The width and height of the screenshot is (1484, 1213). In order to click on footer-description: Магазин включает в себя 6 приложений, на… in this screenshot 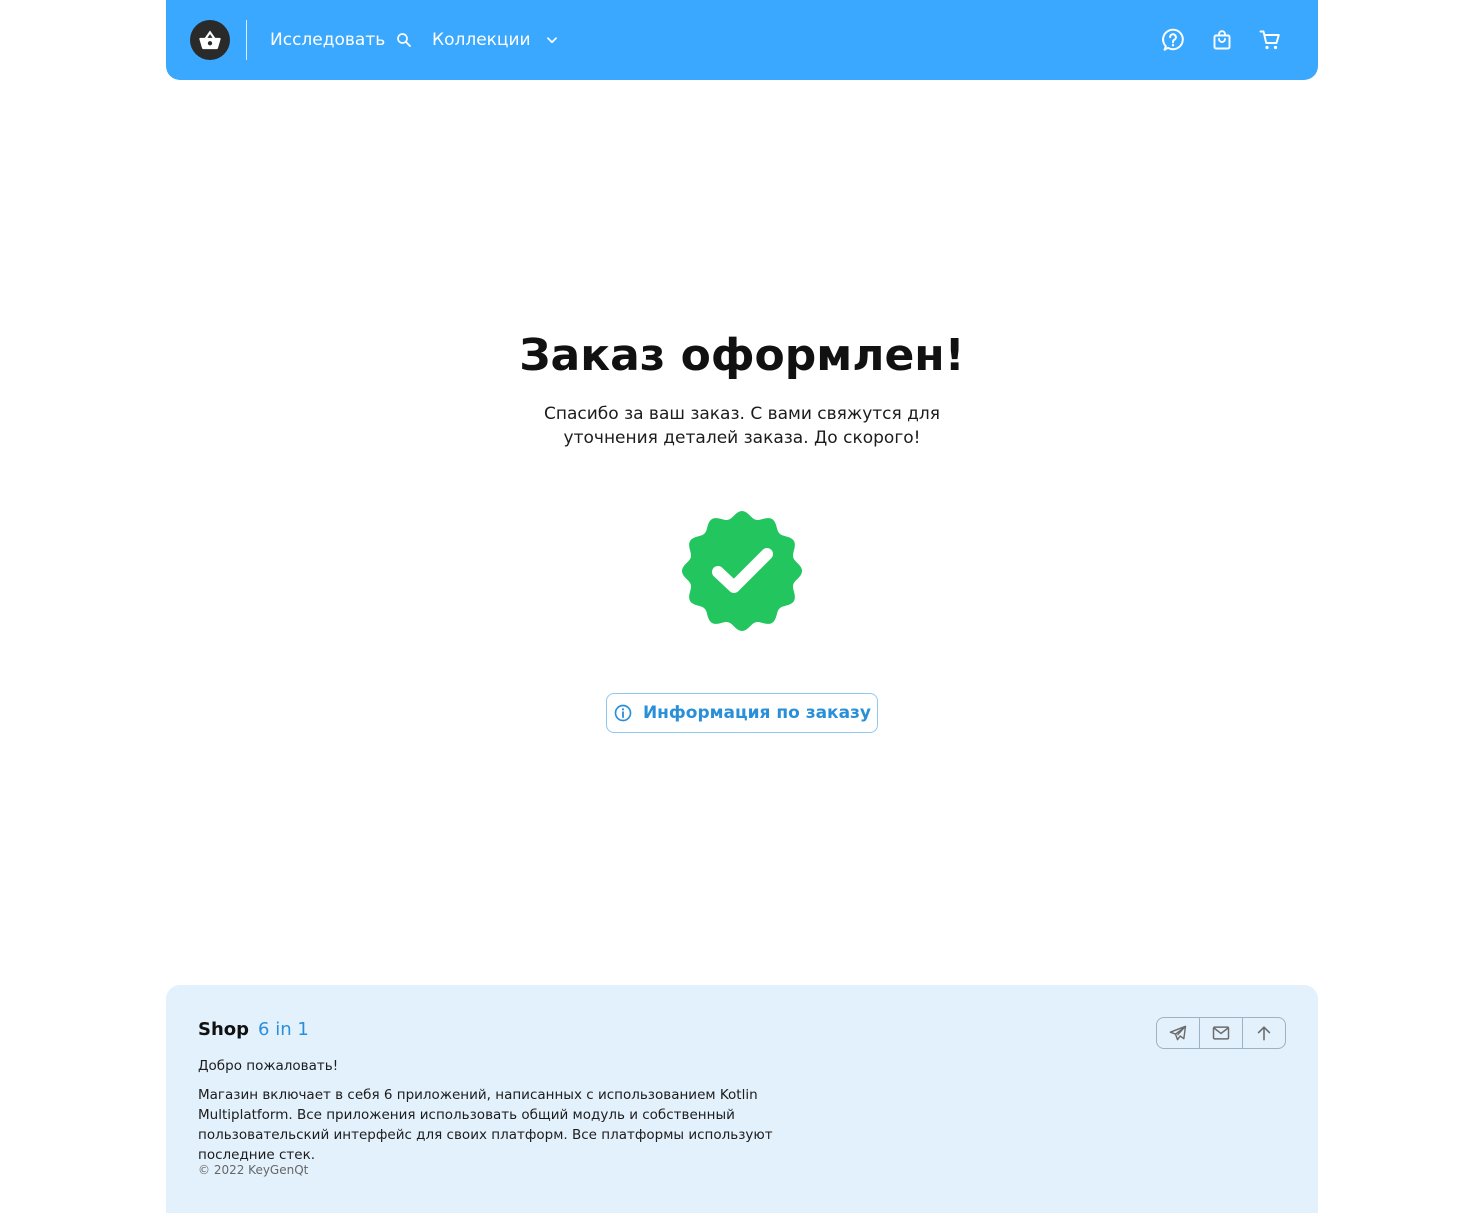, I will do `click(485, 1125)`.